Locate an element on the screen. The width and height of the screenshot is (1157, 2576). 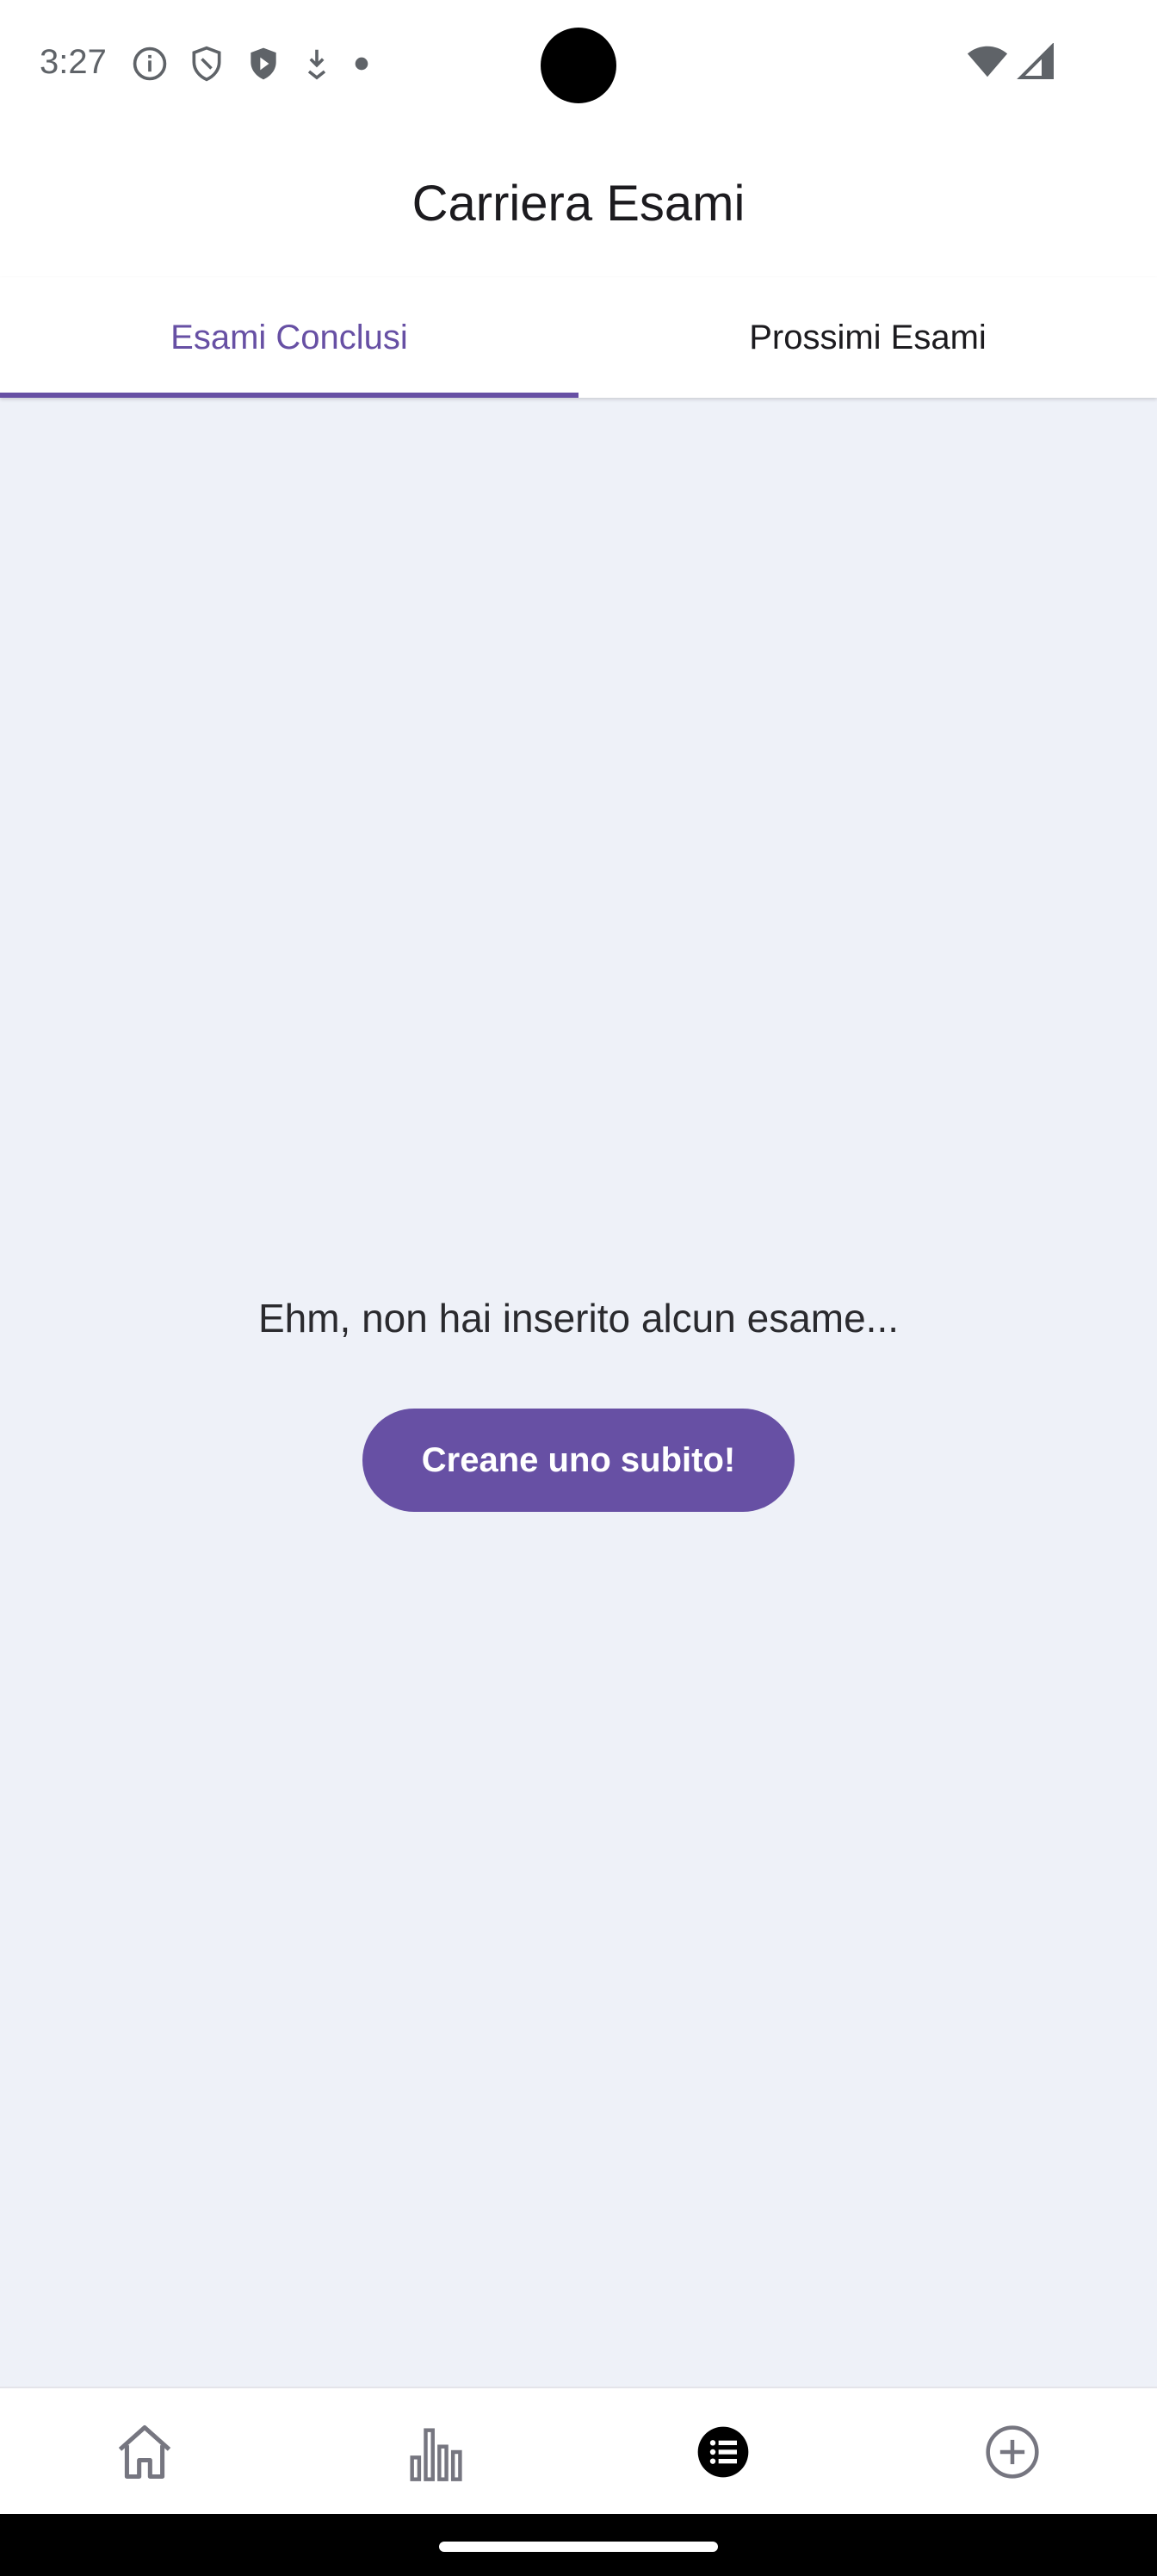
status-icons-left is located at coordinates (252, 64).